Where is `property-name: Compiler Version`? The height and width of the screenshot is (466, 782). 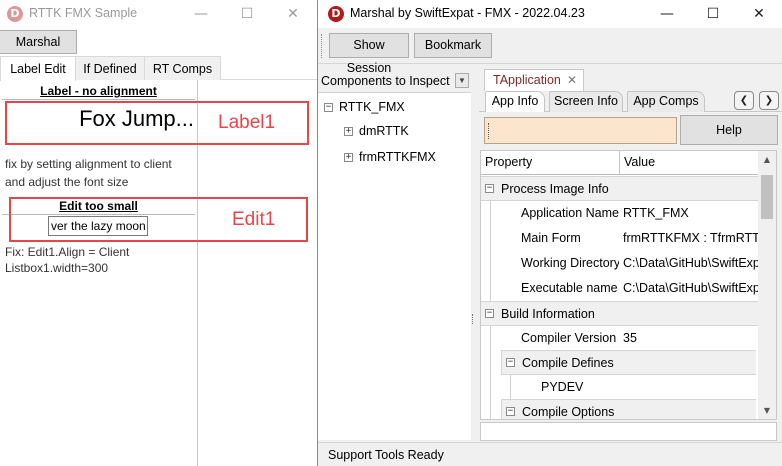
property-name: Compiler Version is located at coordinates (569, 338).